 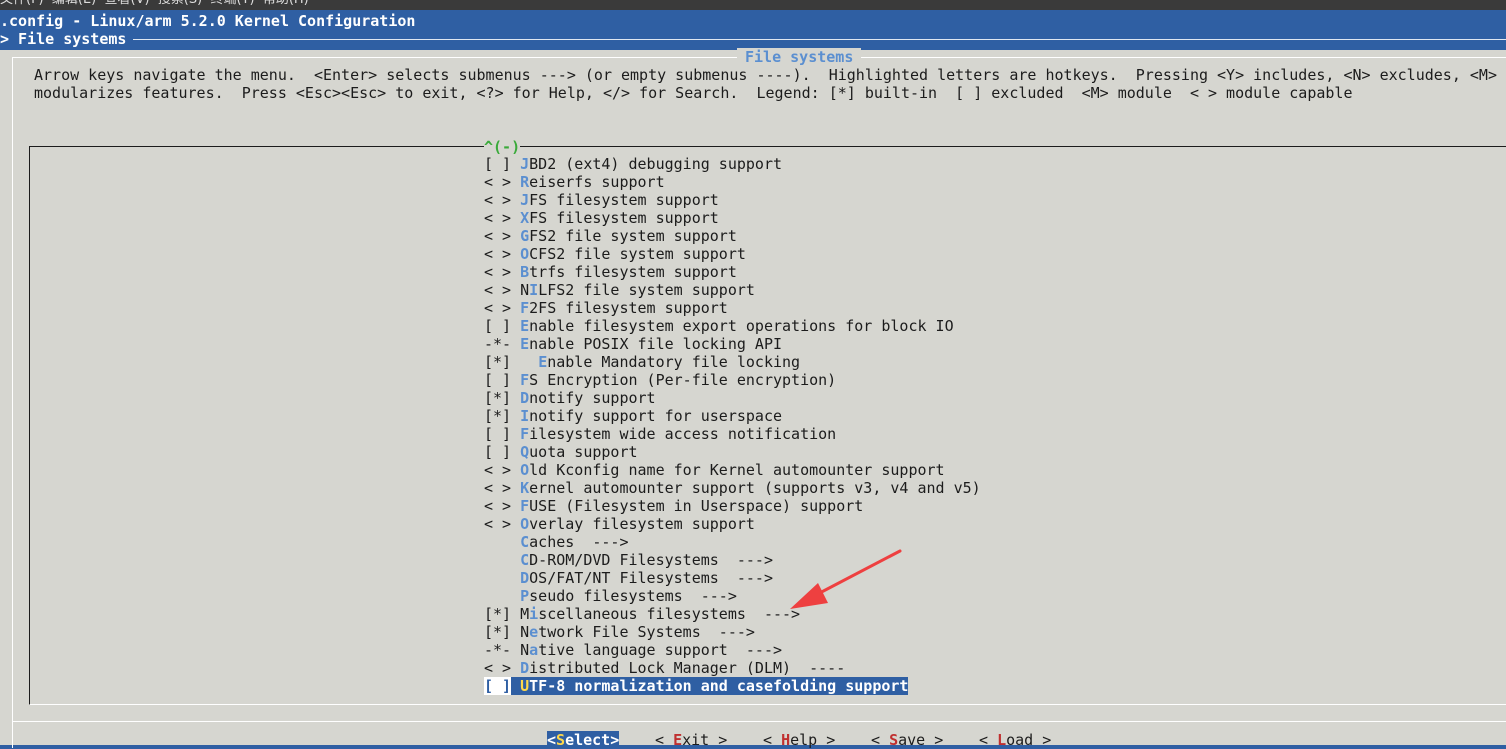 I want to click on menu-item-label: twork File Systems --->, so click(x=646, y=632).